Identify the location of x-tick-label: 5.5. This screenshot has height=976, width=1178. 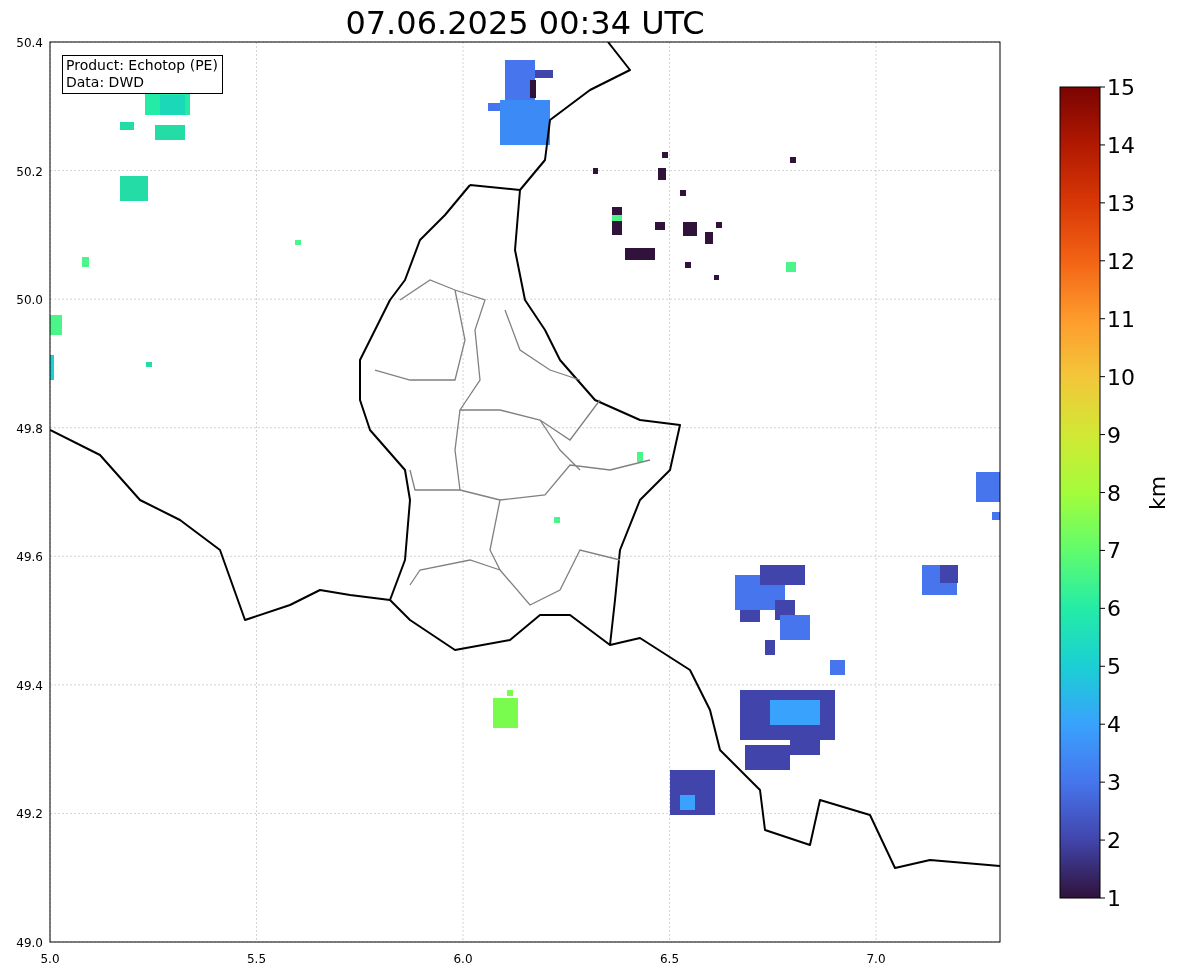
(256, 959).